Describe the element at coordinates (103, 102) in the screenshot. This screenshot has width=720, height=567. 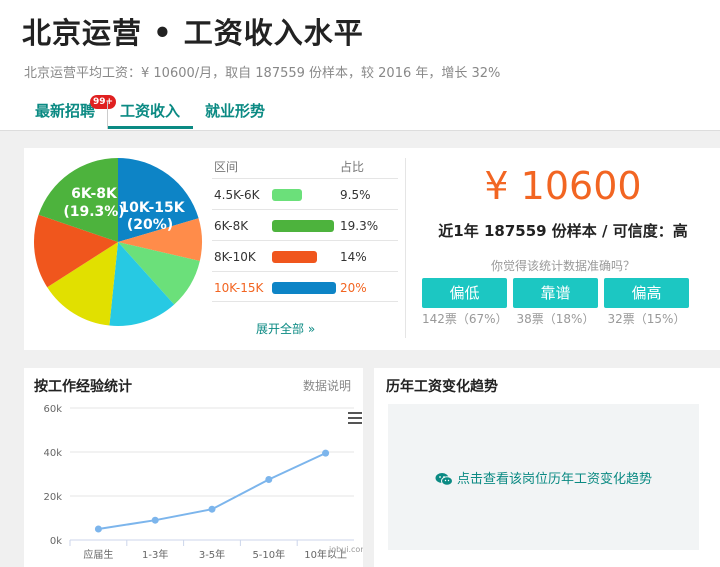
I see `notification-badge: 99+` at that location.